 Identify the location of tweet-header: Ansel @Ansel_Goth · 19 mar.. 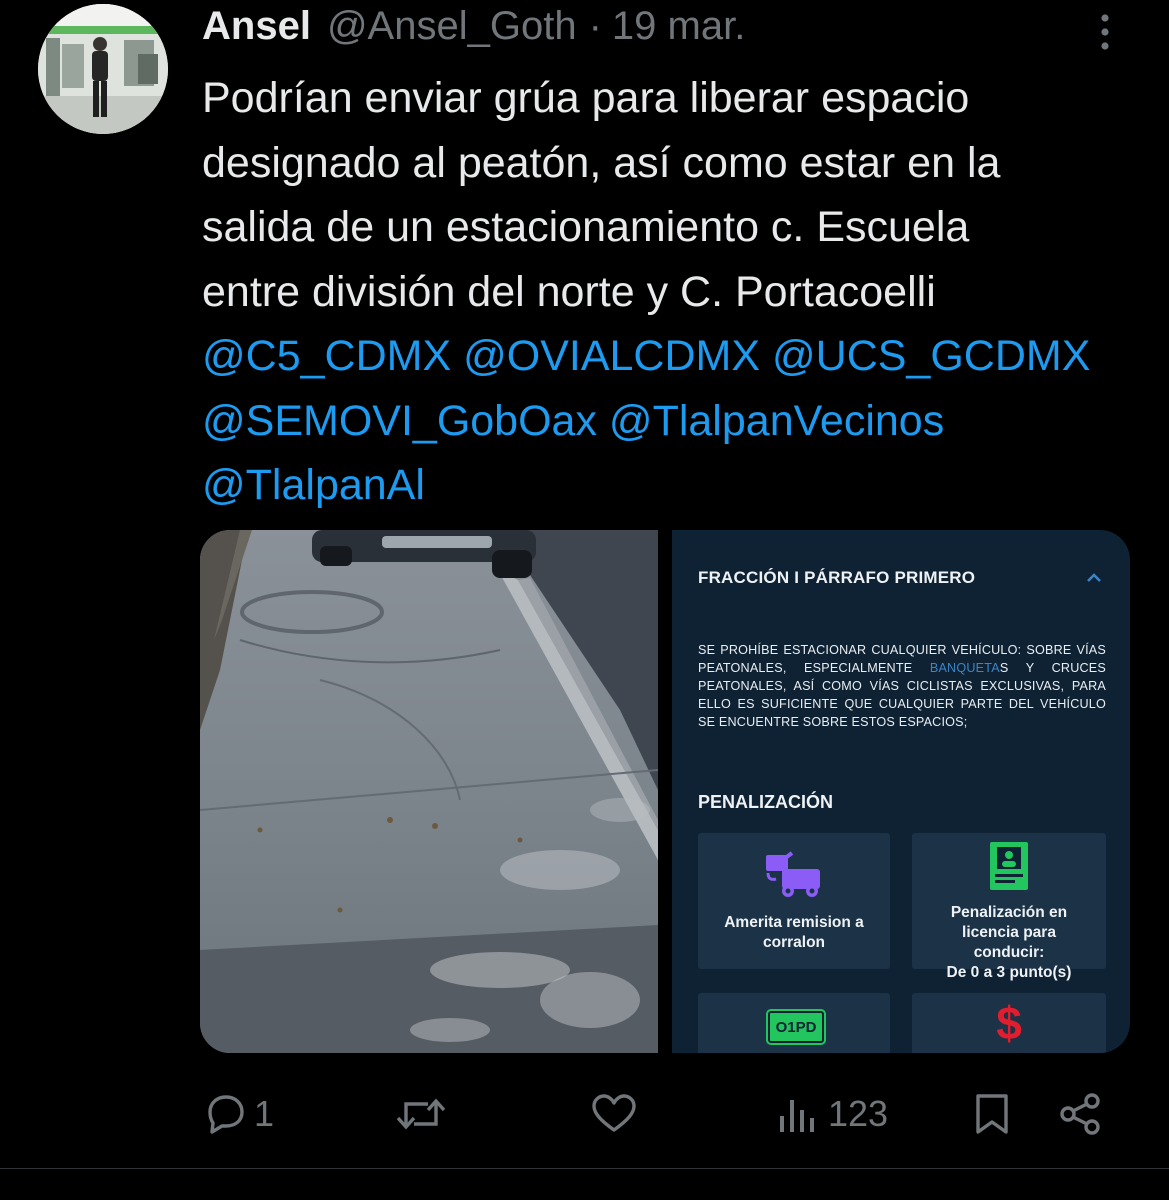
(473, 32).